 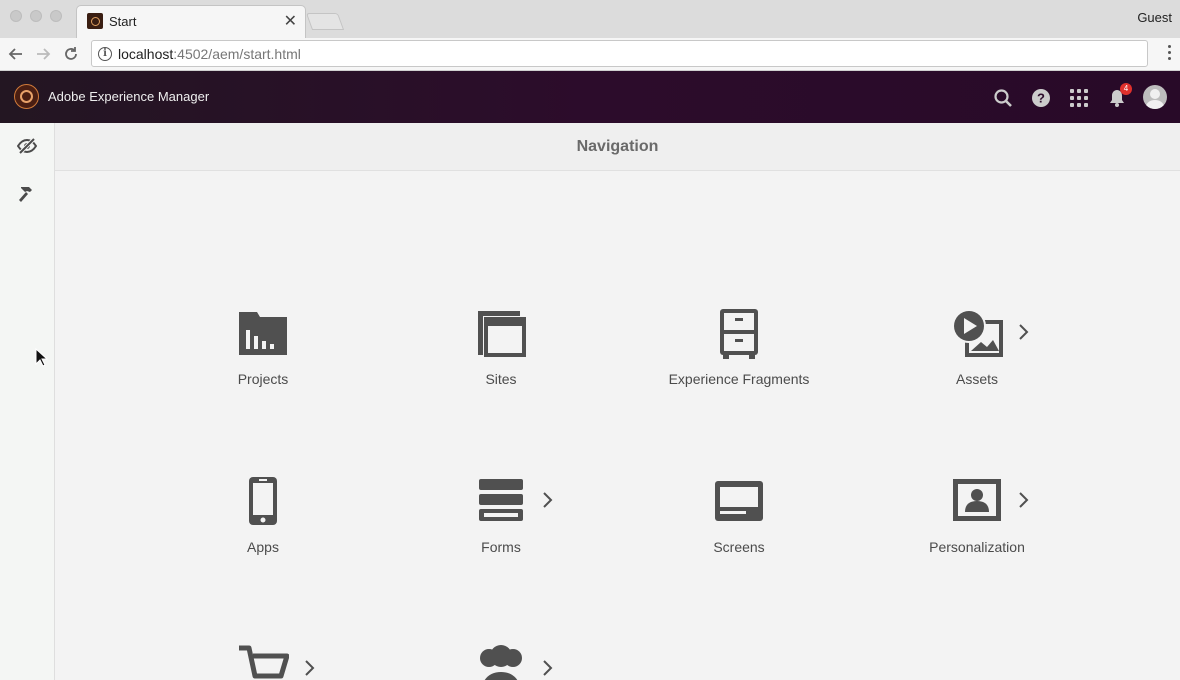 What do you see at coordinates (123, 21) in the screenshot?
I see `tab-title: Start` at bounding box center [123, 21].